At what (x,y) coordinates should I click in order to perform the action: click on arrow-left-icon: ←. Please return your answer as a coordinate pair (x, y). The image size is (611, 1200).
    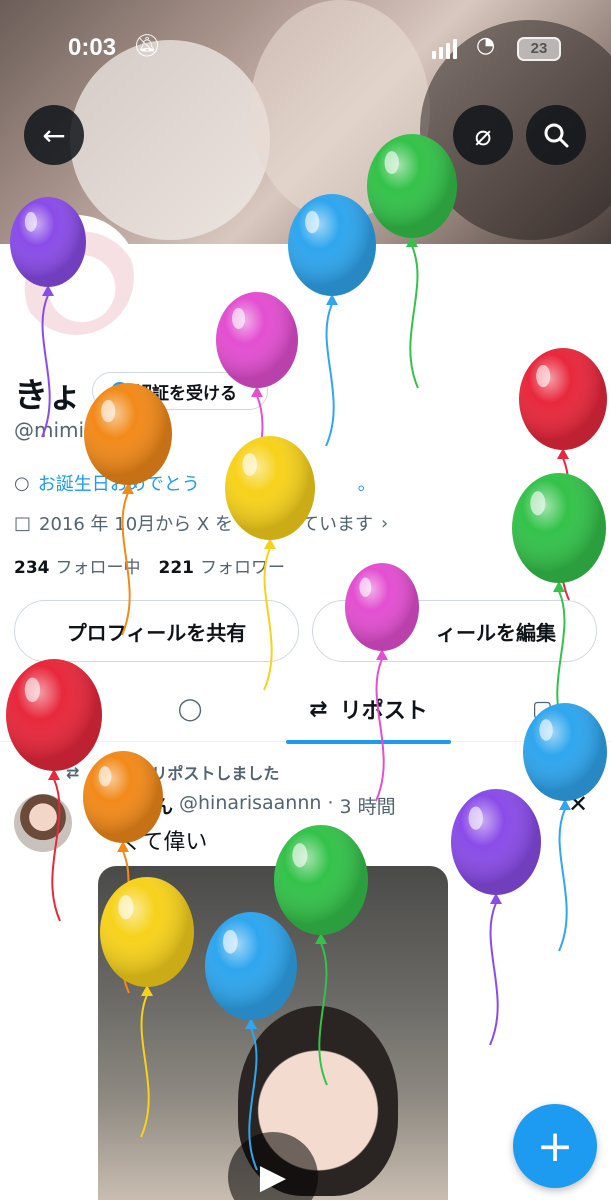
    Looking at the image, I should click on (54, 135).